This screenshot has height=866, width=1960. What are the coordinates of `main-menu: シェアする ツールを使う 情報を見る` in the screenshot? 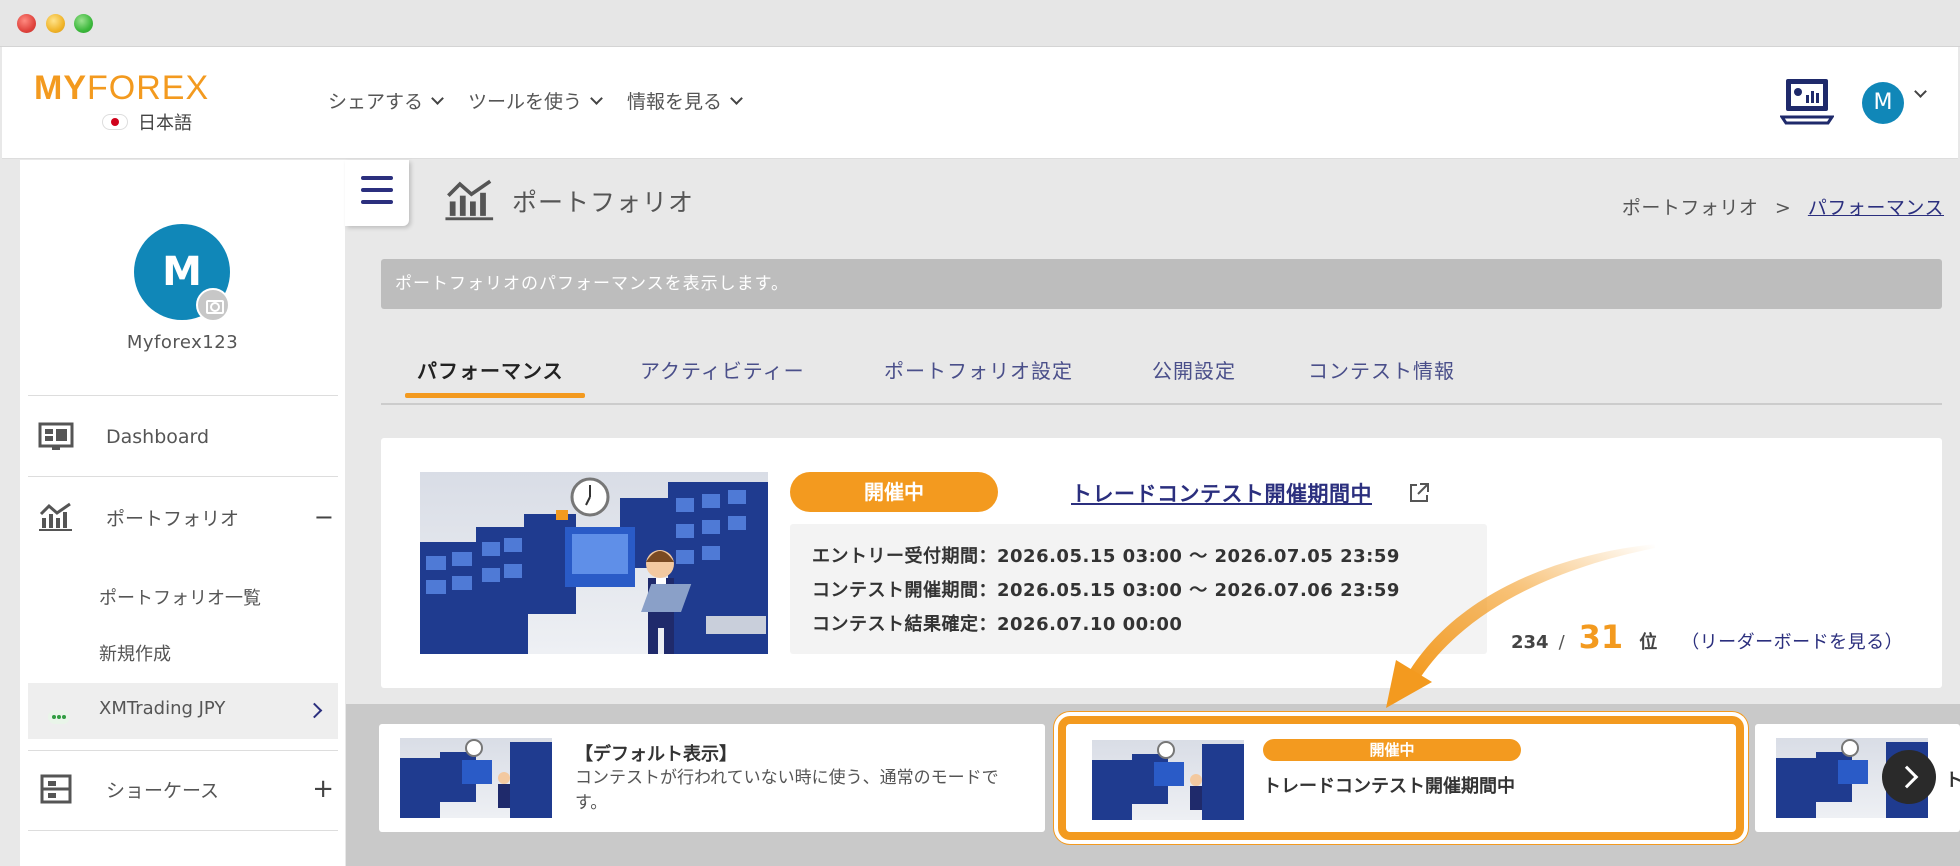 It's located at (535, 100).